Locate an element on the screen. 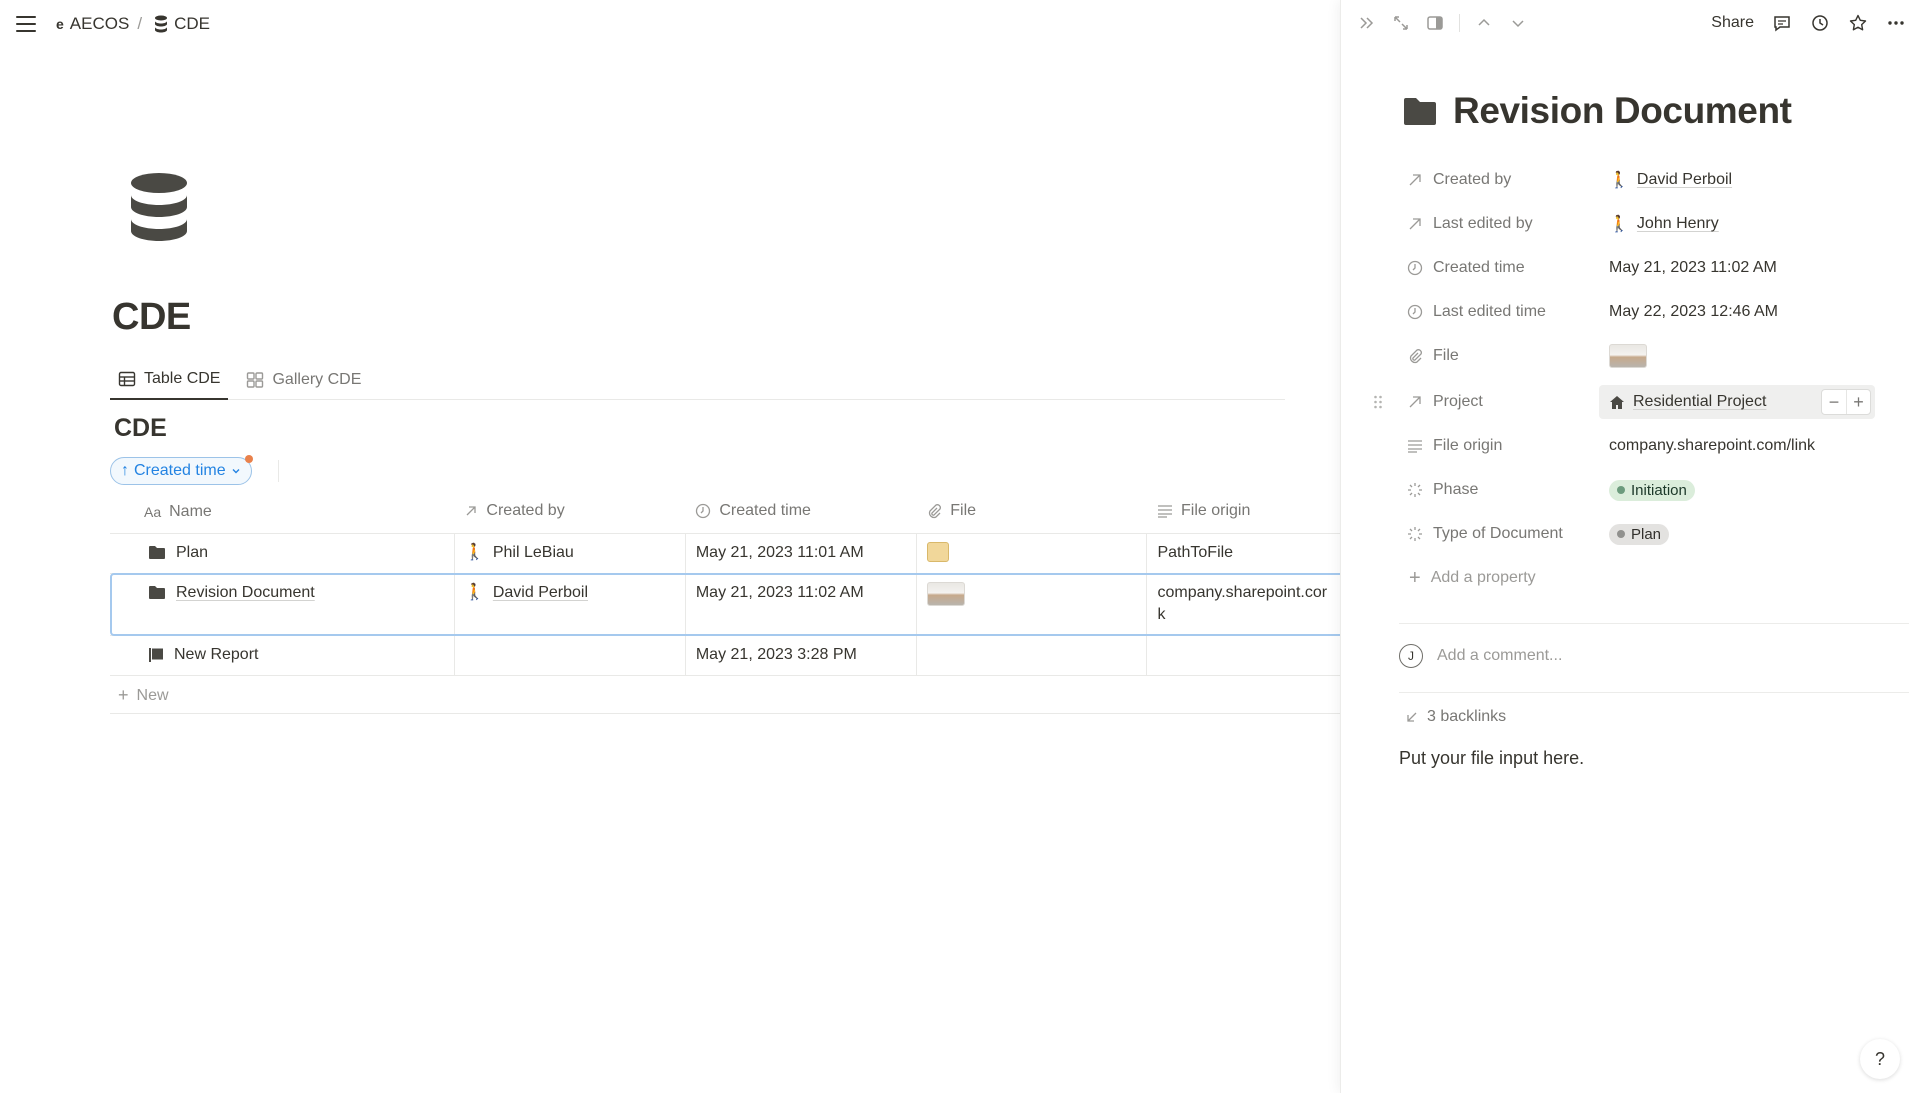 This screenshot has width=1920, height=1093. property-file: File is located at coordinates (1657, 356).